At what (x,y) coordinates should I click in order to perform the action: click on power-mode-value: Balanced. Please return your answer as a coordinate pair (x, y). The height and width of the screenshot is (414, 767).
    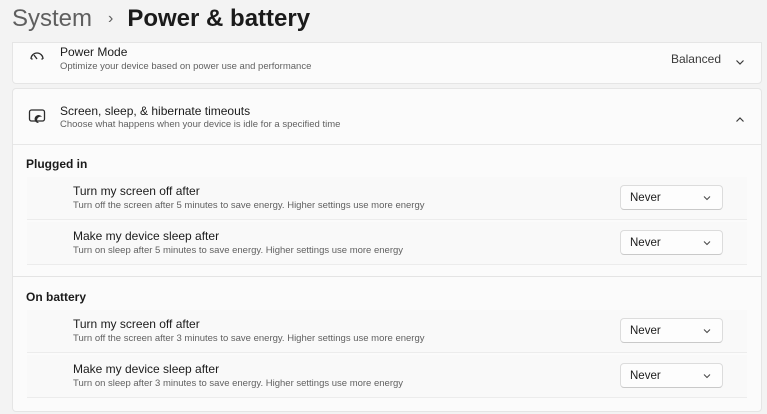
    Looking at the image, I should click on (696, 59).